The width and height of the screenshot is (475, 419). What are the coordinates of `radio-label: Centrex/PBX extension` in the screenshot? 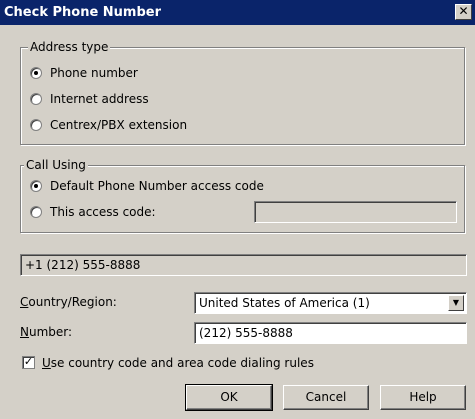 It's located at (119, 125).